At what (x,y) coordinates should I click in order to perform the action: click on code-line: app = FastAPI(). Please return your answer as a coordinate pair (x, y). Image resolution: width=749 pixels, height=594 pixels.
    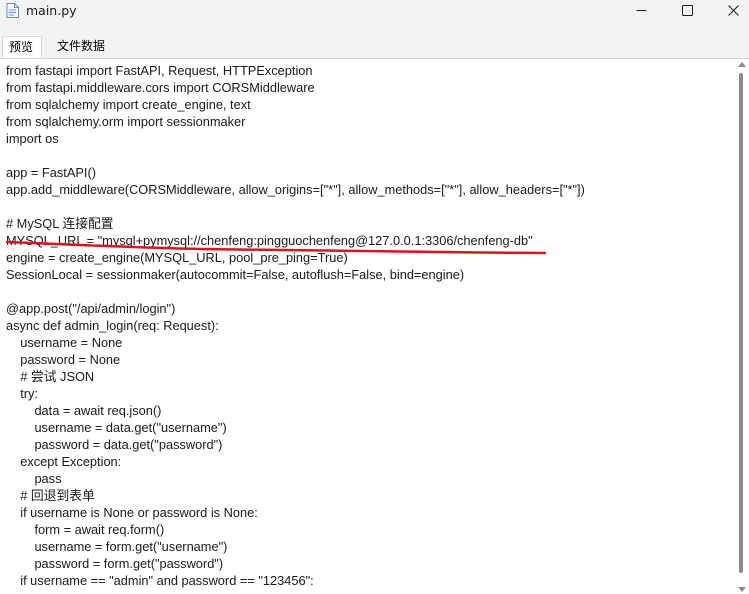
    Looking at the image, I should click on (51, 172).